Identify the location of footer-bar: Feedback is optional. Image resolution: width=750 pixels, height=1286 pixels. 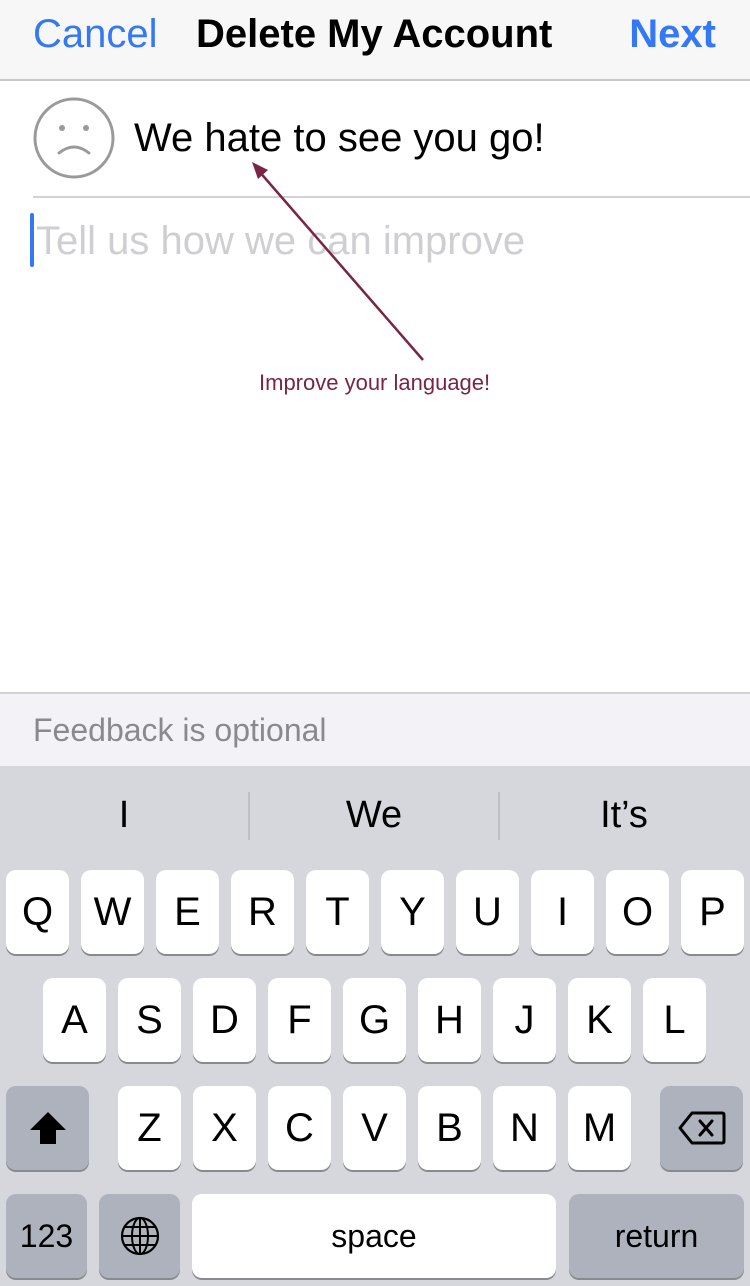
(375, 730).